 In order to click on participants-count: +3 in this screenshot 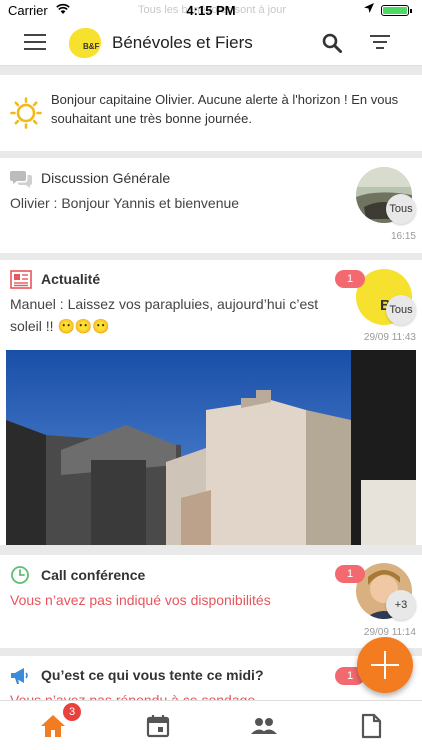, I will do `click(401, 605)`.